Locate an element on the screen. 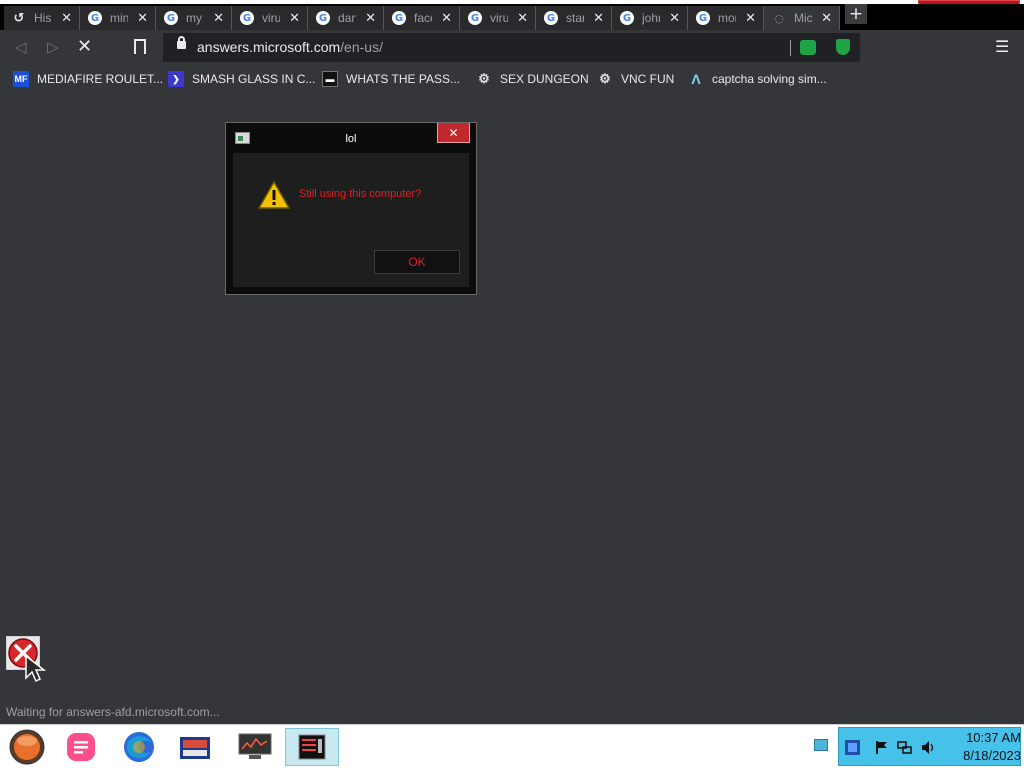 This screenshot has width=1024, height=768. bookmark-icon is located at coordinates (140, 46).